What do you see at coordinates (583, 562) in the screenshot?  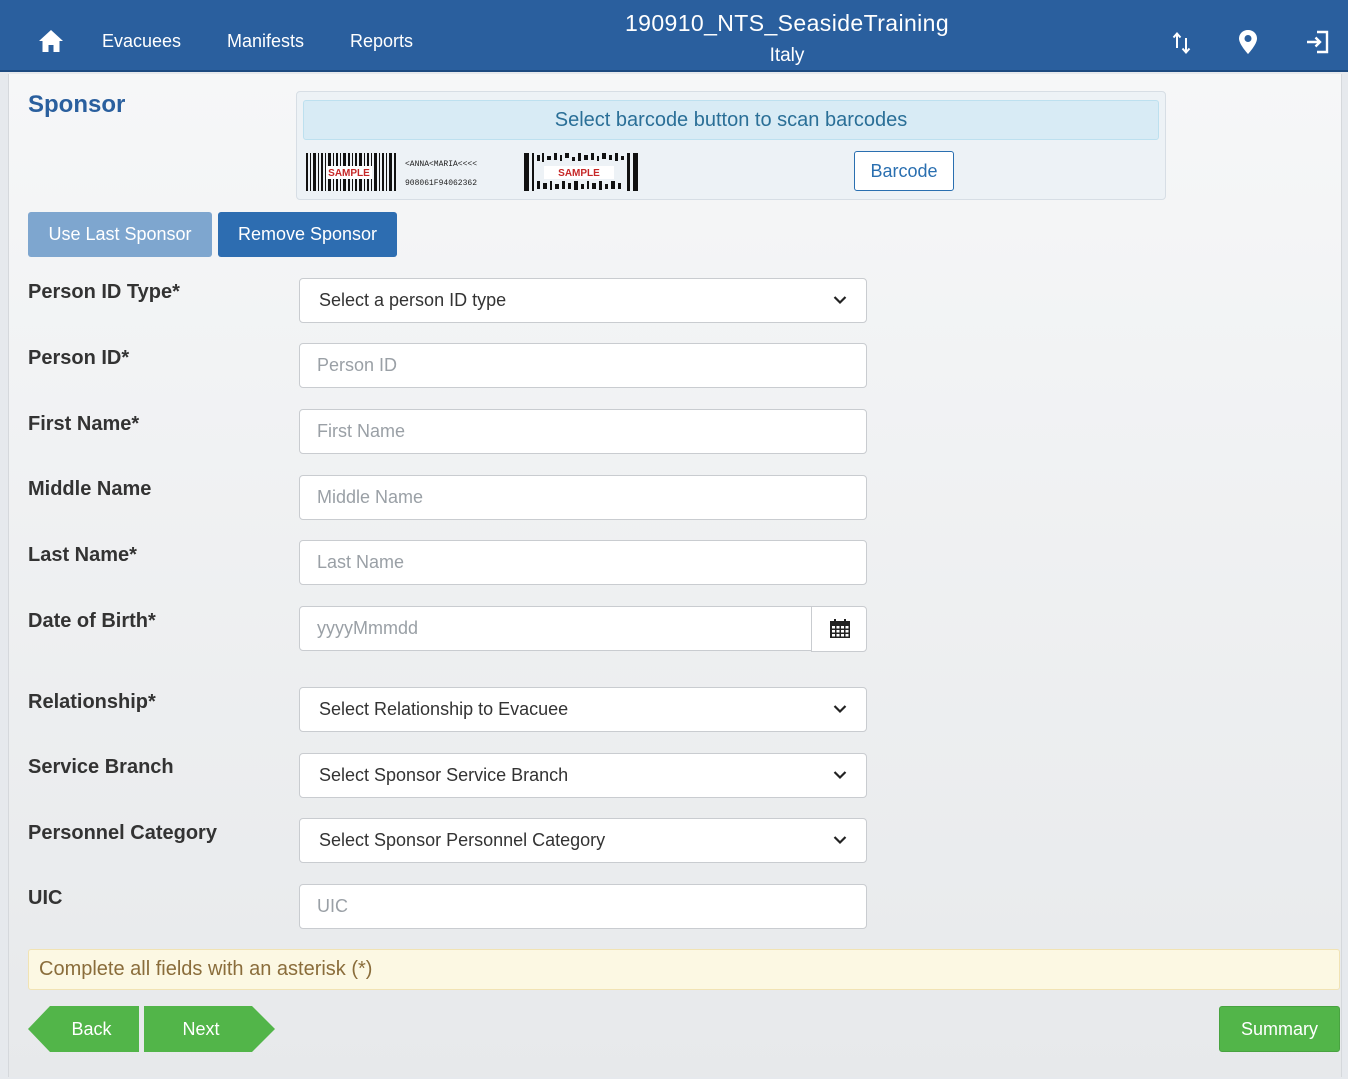 I see `last-name-field: Last Name` at bounding box center [583, 562].